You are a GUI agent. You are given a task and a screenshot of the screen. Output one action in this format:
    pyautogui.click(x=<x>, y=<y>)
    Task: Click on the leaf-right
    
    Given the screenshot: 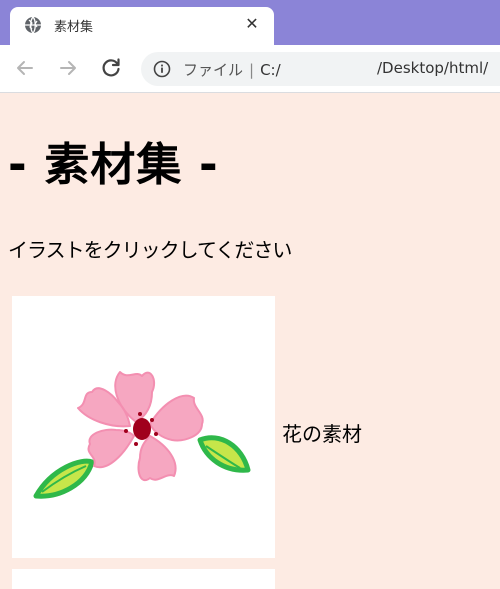 What is the action you would take?
    pyautogui.click(x=224, y=454)
    